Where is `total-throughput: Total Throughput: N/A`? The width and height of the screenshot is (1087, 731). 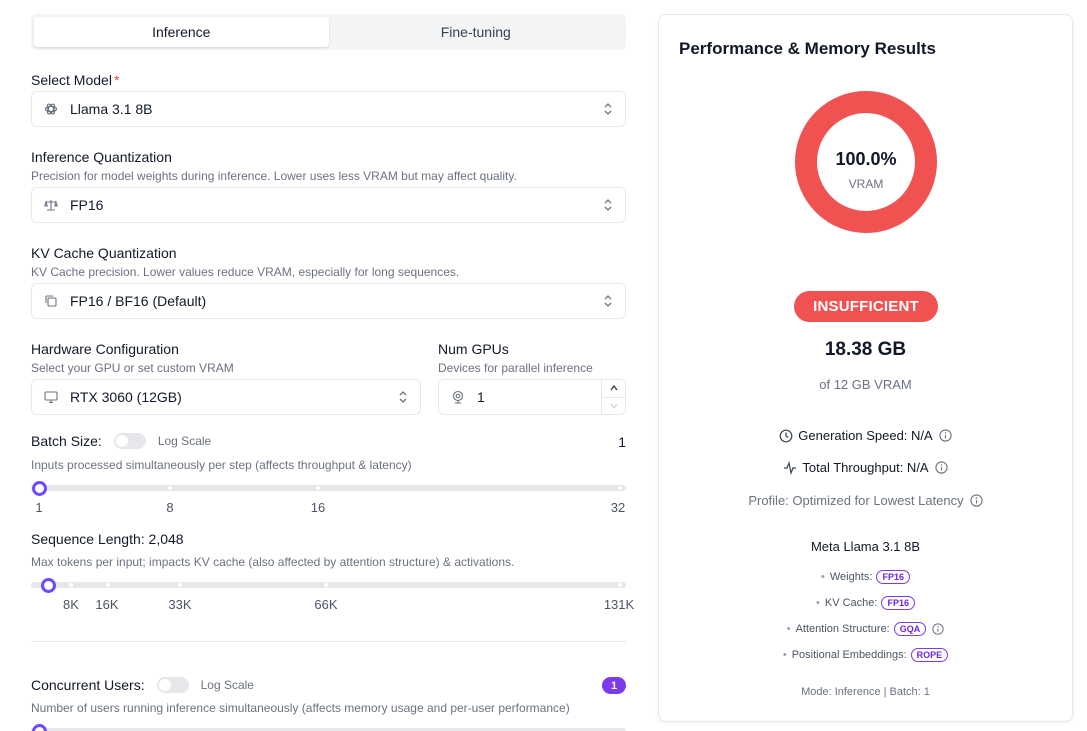 total-throughput: Total Throughput: N/A is located at coordinates (865, 467).